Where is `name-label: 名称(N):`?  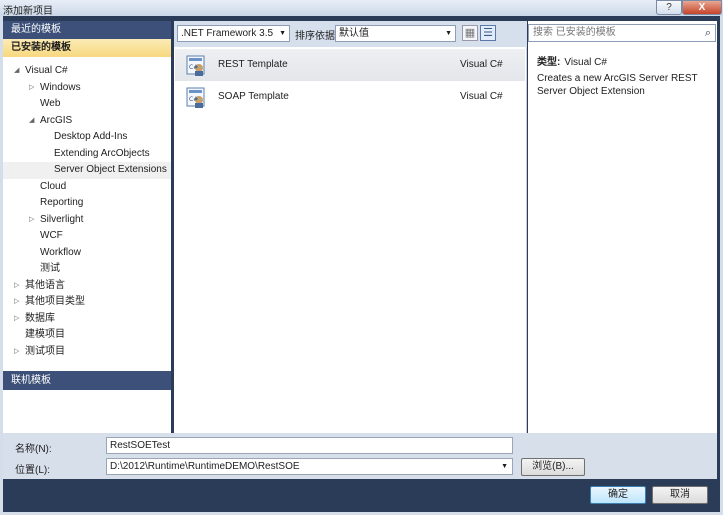 name-label: 名称(N): is located at coordinates (33, 449).